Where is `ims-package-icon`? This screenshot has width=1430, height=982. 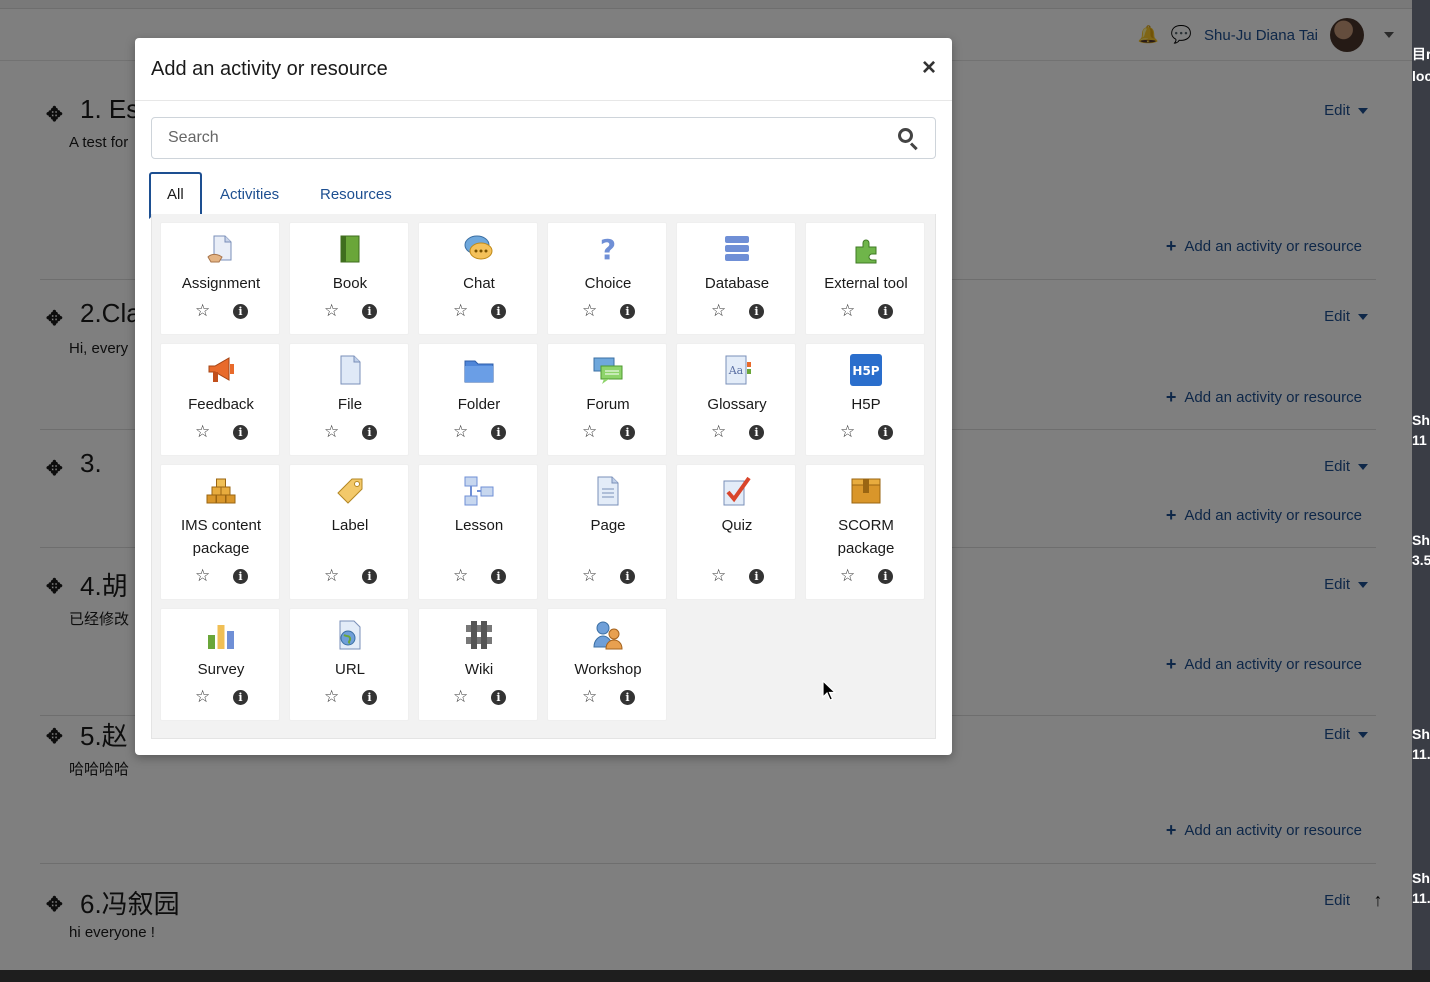 ims-package-icon is located at coordinates (221, 491).